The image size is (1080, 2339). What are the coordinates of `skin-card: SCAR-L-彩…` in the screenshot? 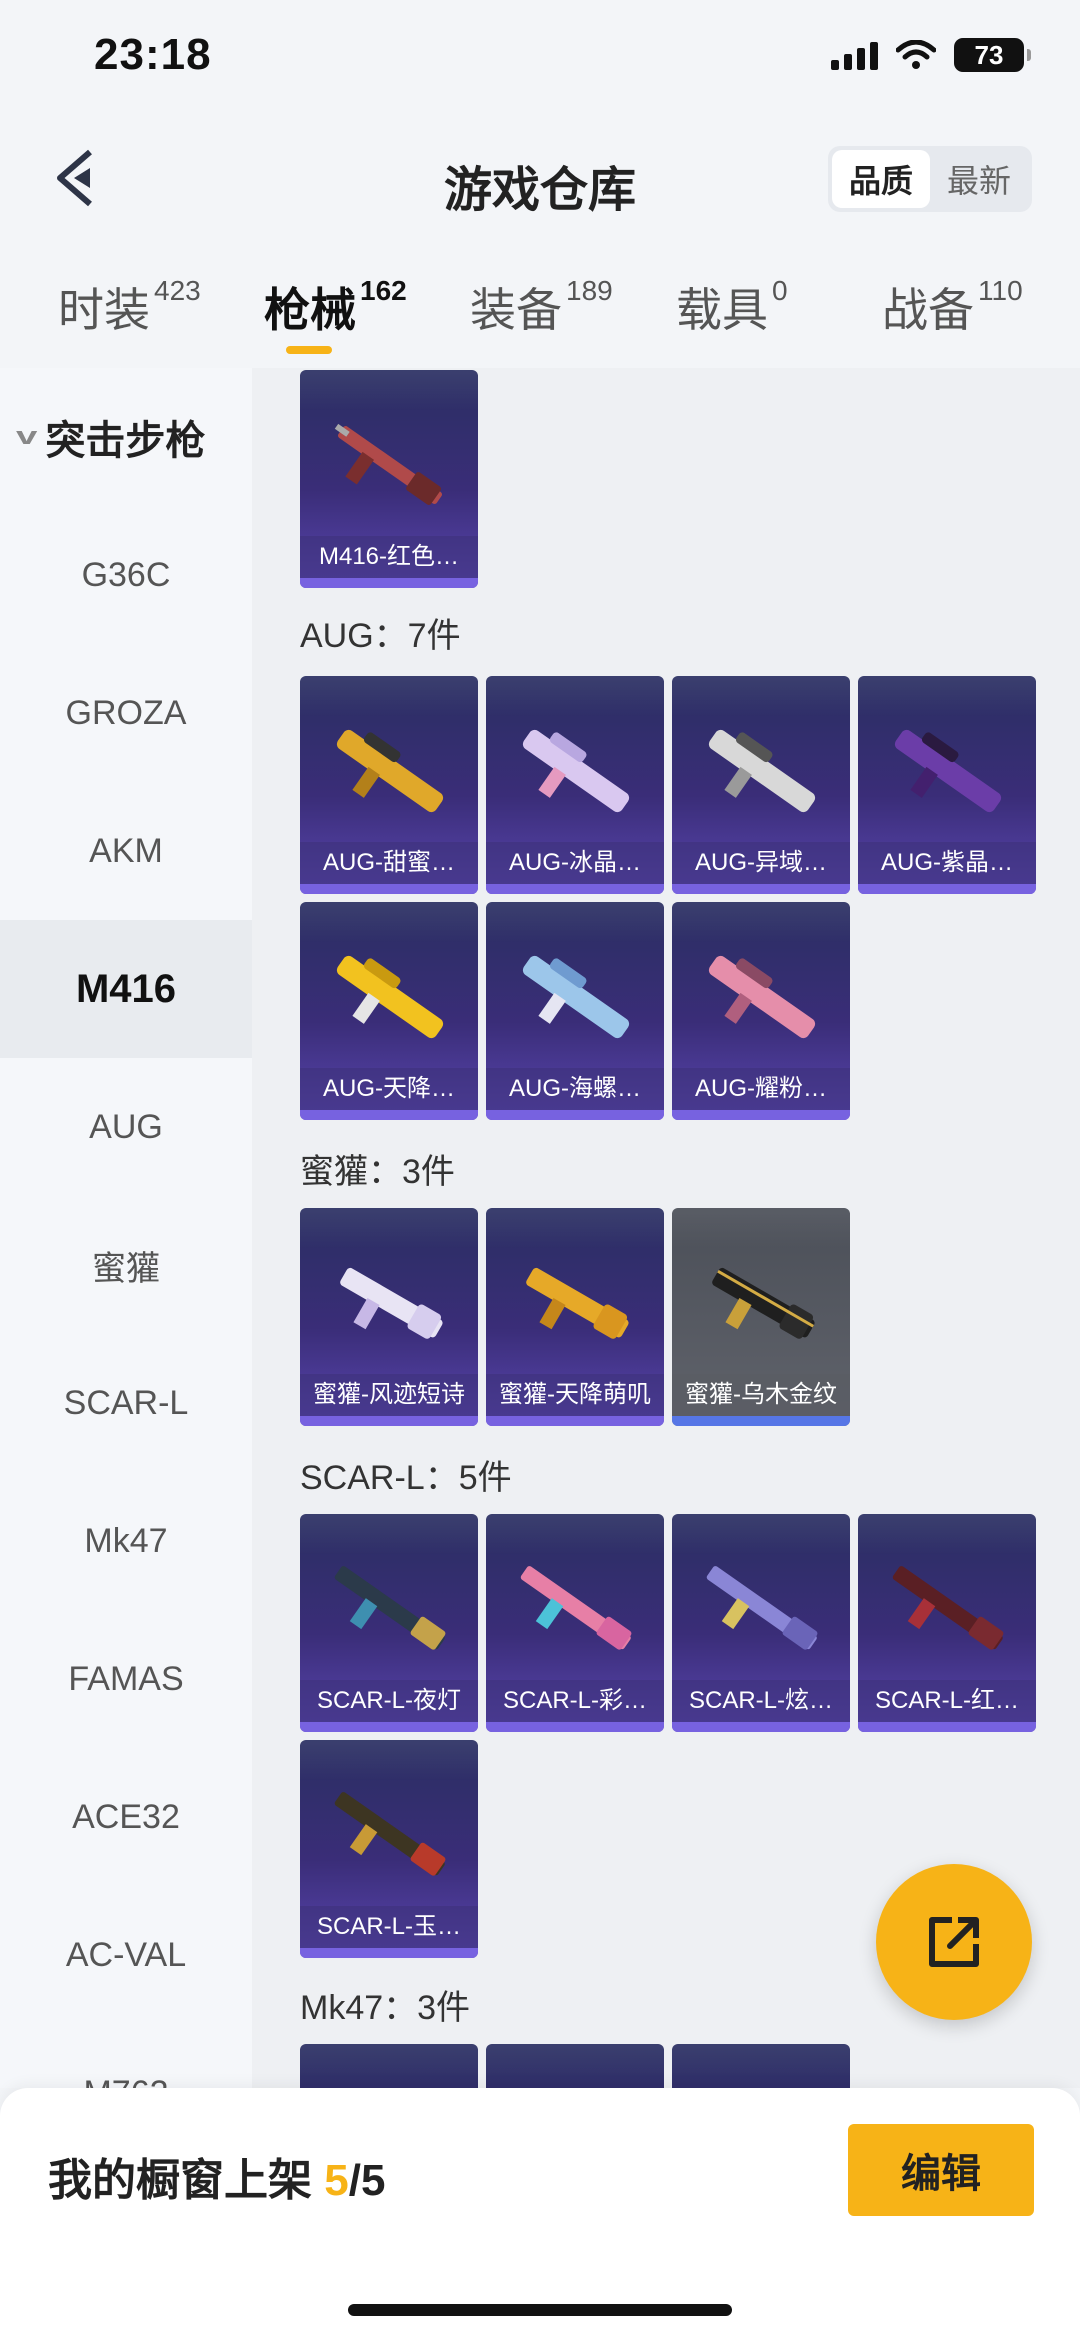 It's located at (575, 1623).